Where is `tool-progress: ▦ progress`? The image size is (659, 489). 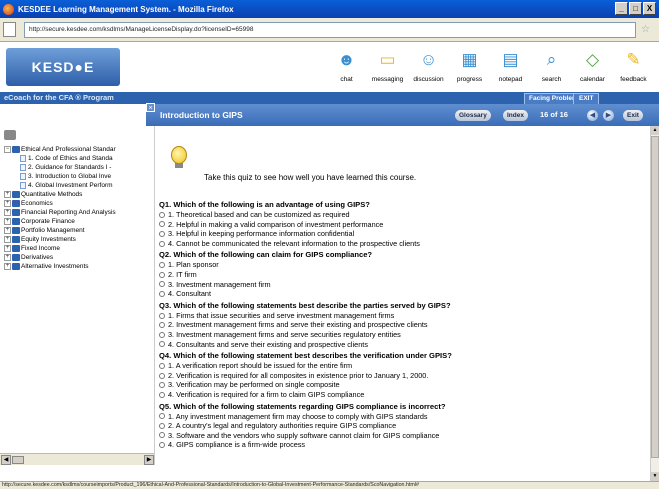 tool-progress: ▦ progress is located at coordinates (469, 65).